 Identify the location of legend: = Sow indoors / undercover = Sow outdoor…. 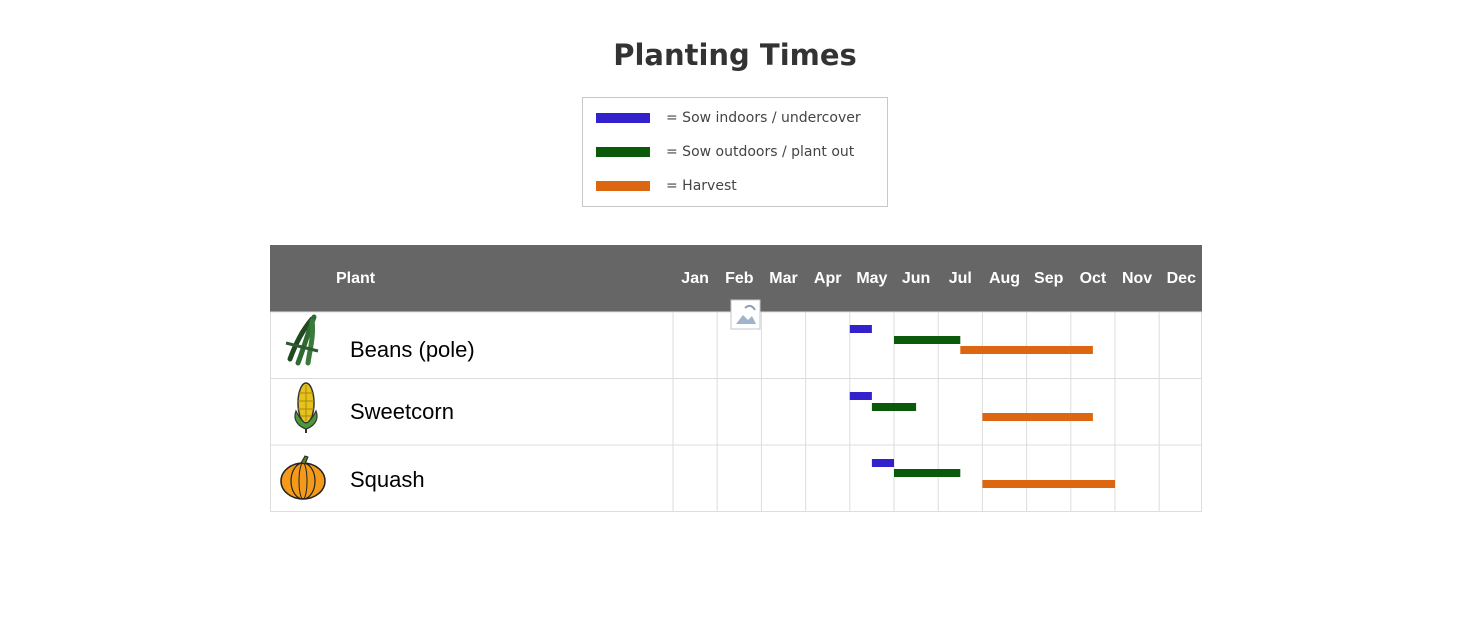
(735, 152).